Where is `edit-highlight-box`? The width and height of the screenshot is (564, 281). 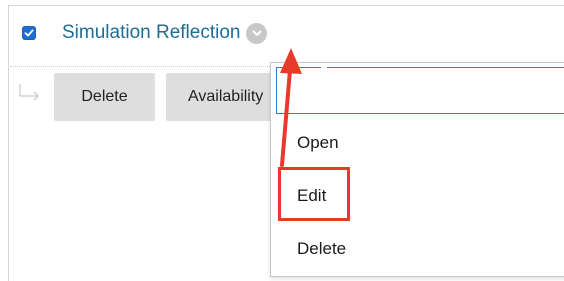
edit-highlight-box is located at coordinates (314, 194).